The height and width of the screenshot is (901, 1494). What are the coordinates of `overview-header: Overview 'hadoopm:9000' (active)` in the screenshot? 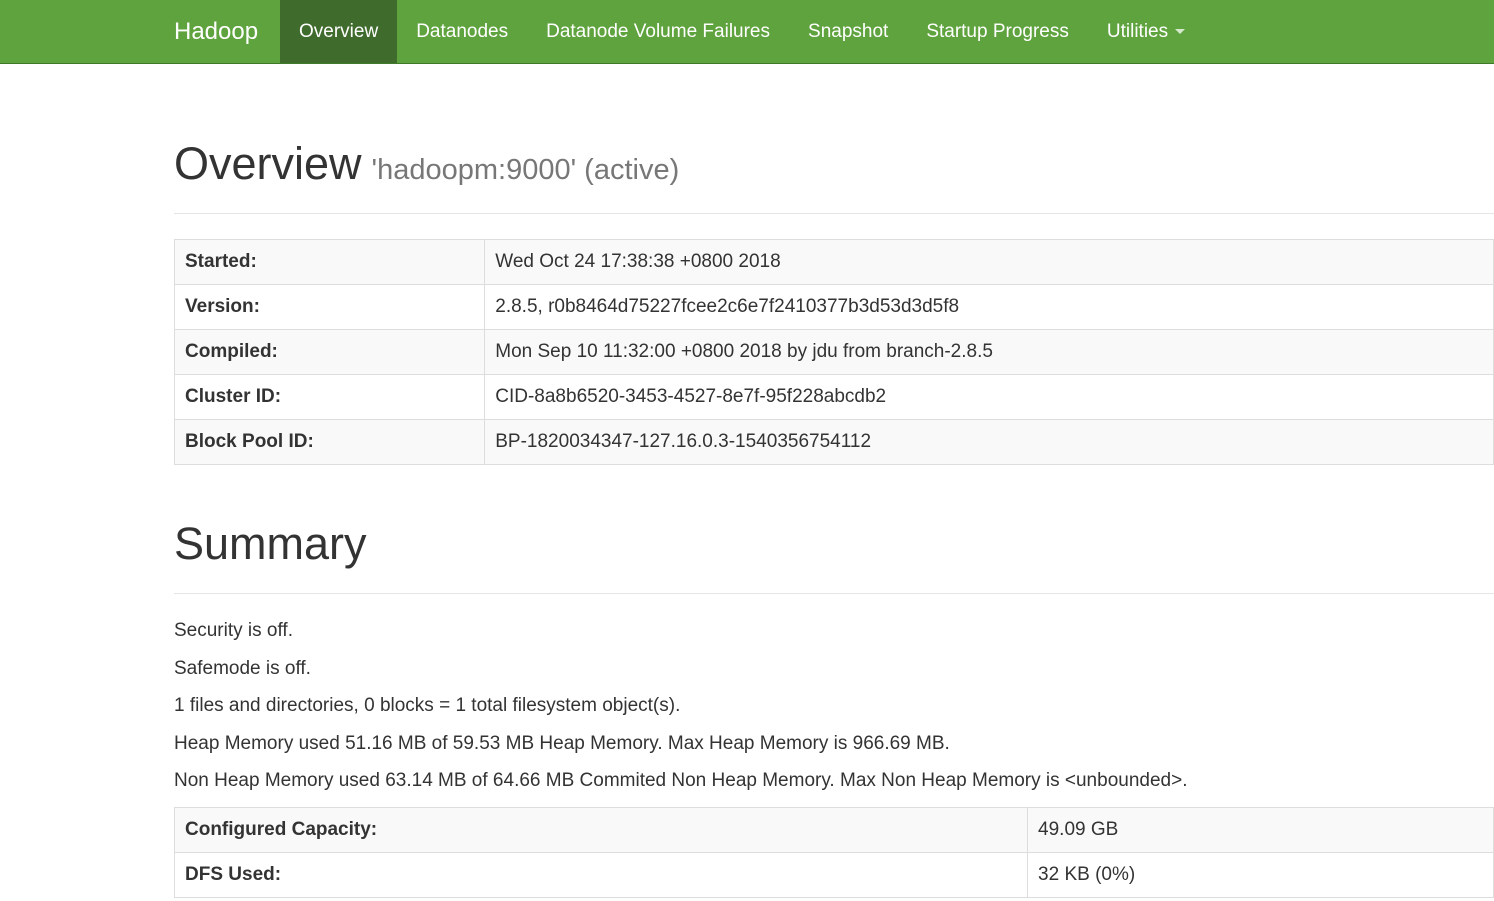 It's located at (834, 176).